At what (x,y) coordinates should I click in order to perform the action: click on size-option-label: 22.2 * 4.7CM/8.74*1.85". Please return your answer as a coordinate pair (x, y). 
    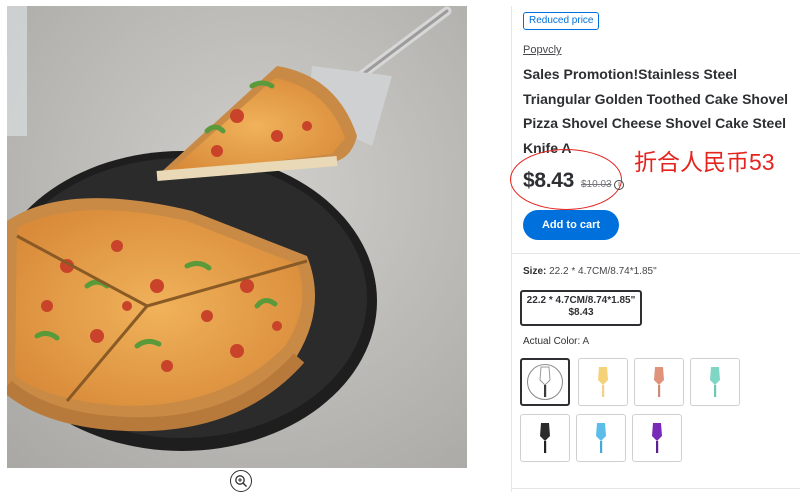
    Looking at the image, I should click on (581, 300).